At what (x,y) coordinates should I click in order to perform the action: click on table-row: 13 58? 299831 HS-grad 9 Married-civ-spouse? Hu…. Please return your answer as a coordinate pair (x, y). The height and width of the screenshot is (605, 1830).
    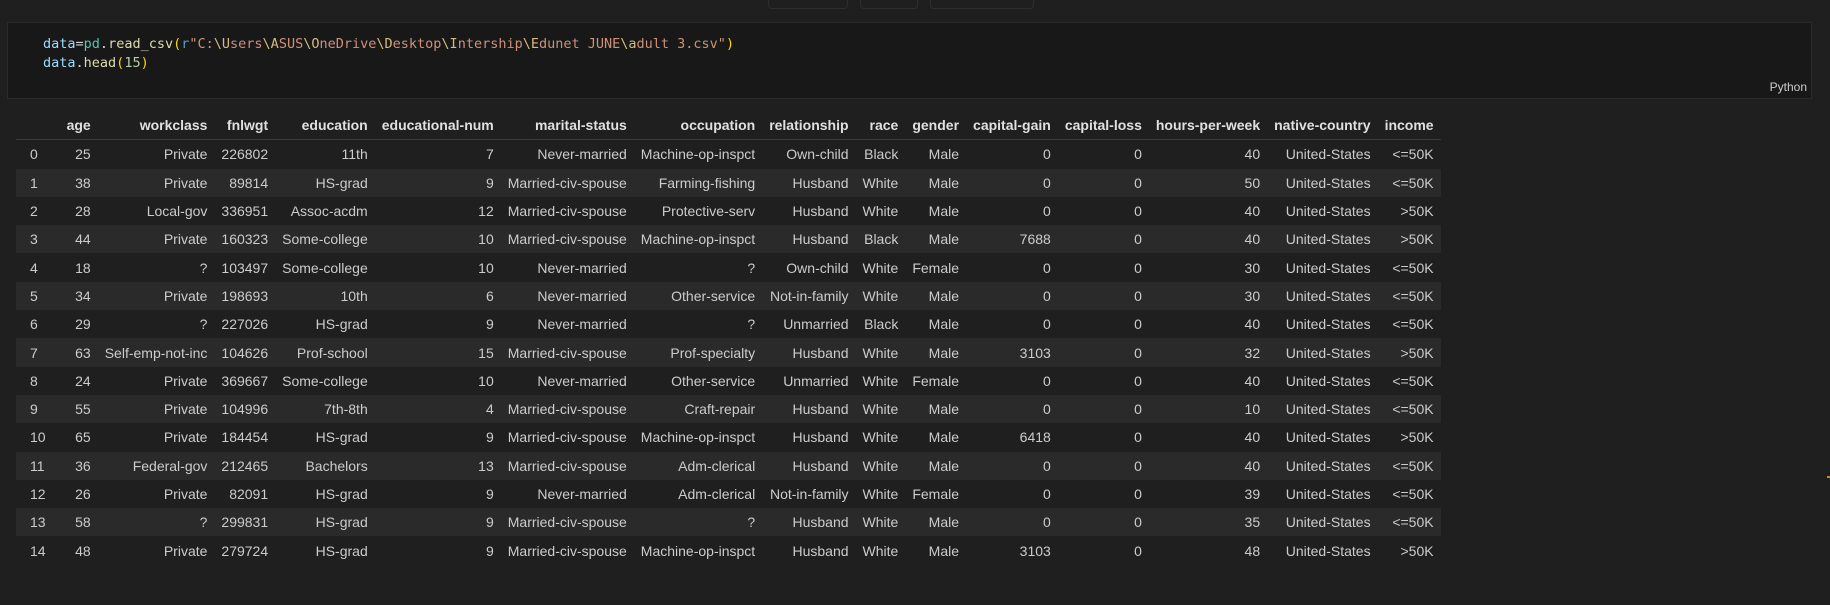
    Looking at the image, I should click on (728, 522).